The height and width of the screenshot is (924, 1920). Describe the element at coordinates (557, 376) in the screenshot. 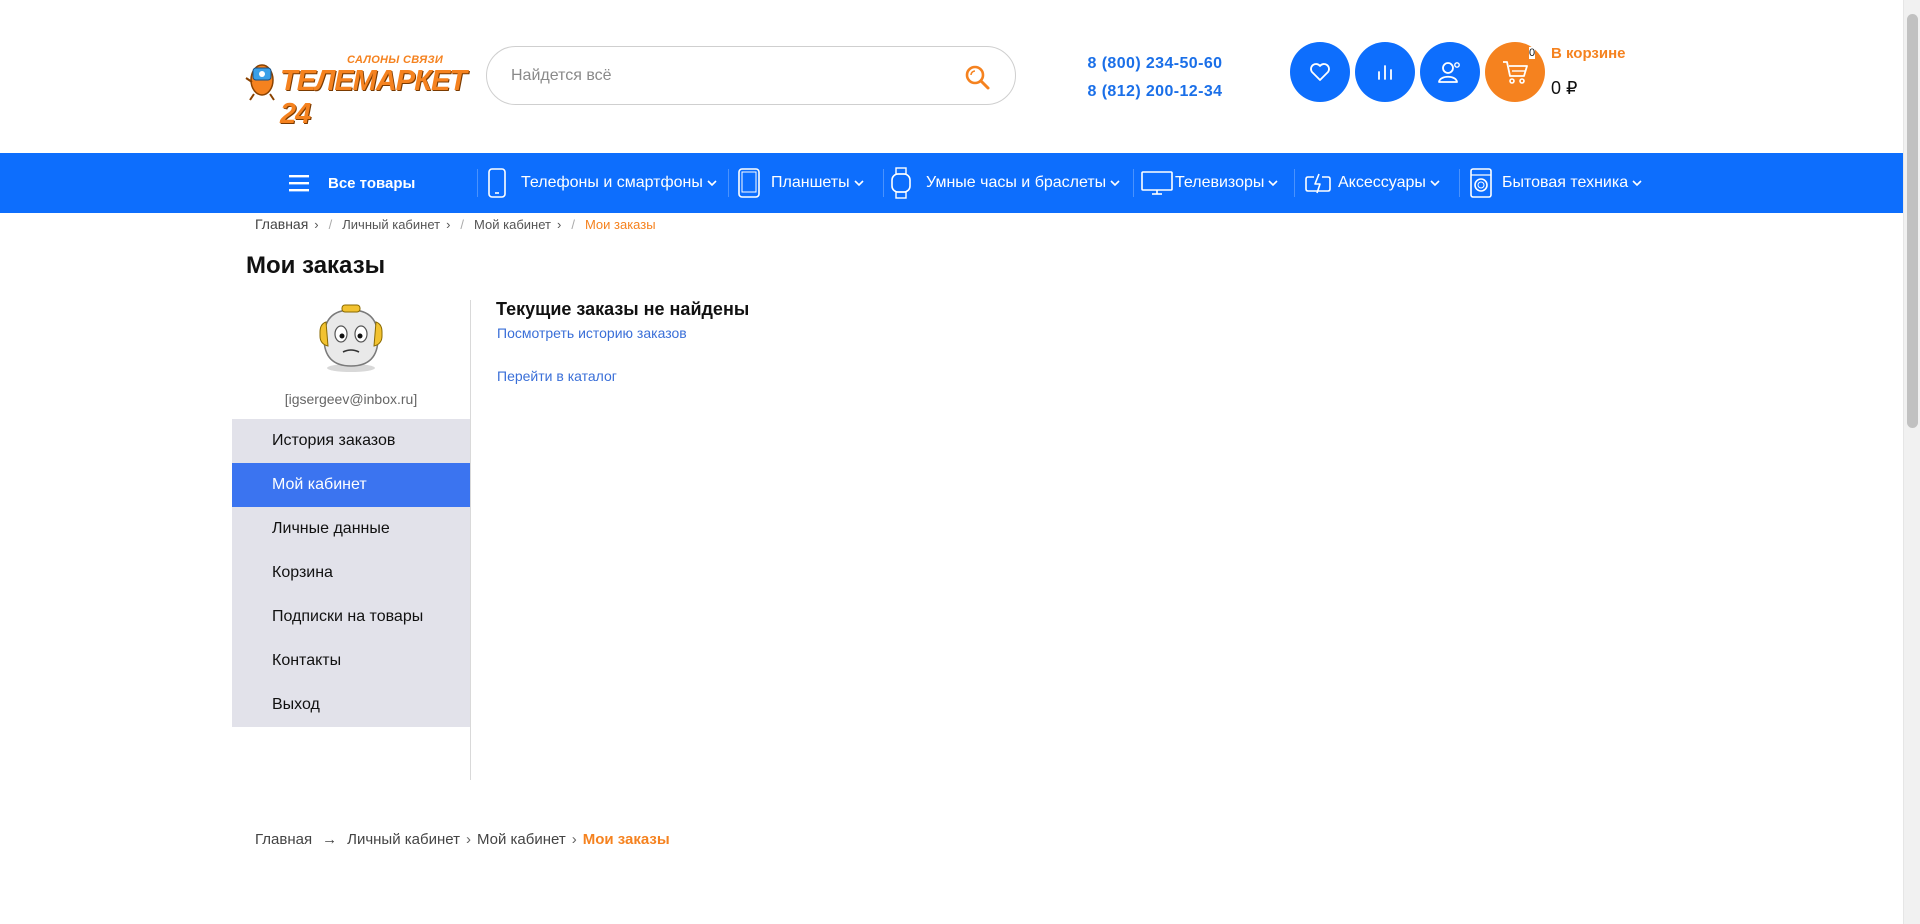

I see `catalog-link: Перейти в каталог` at that location.